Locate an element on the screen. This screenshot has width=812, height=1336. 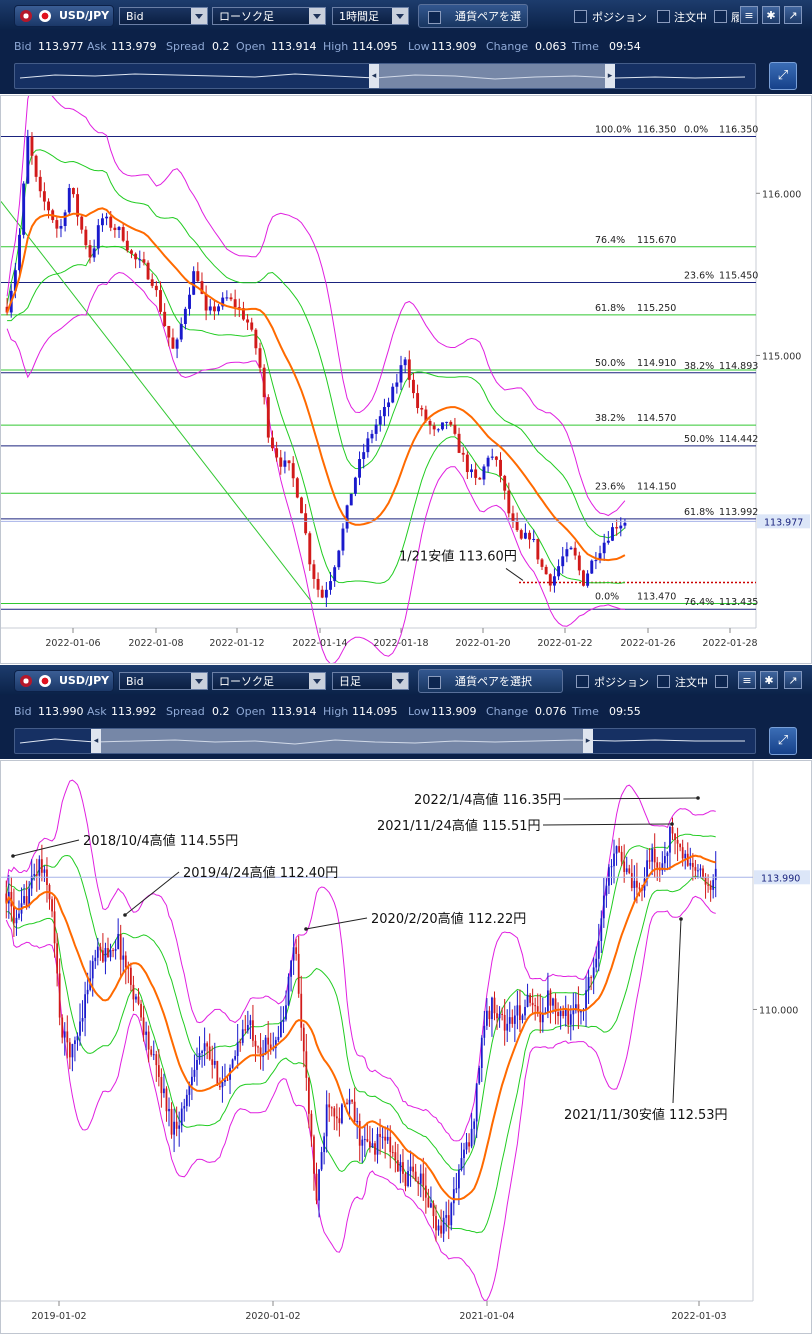
jp-flag-icon is located at coordinates (45, 16).